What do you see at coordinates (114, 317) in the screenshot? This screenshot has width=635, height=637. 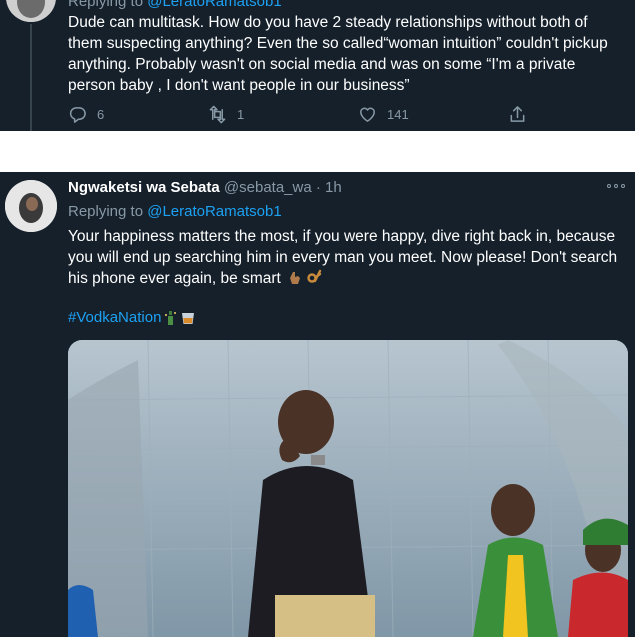 I see `hashtag-text: #VodkaNation` at bounding box center [114, 317].